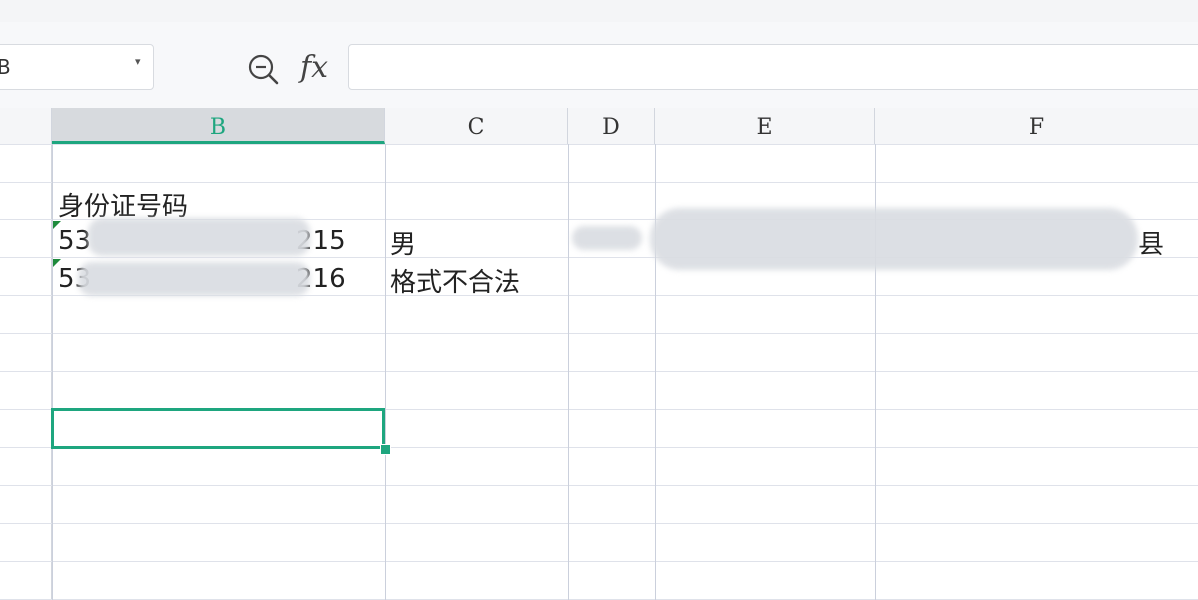 The image size is (1198, 600). Describe the element at coordinates (263, 69) in the screenshot. I see `zoom-out-icon` at that location.